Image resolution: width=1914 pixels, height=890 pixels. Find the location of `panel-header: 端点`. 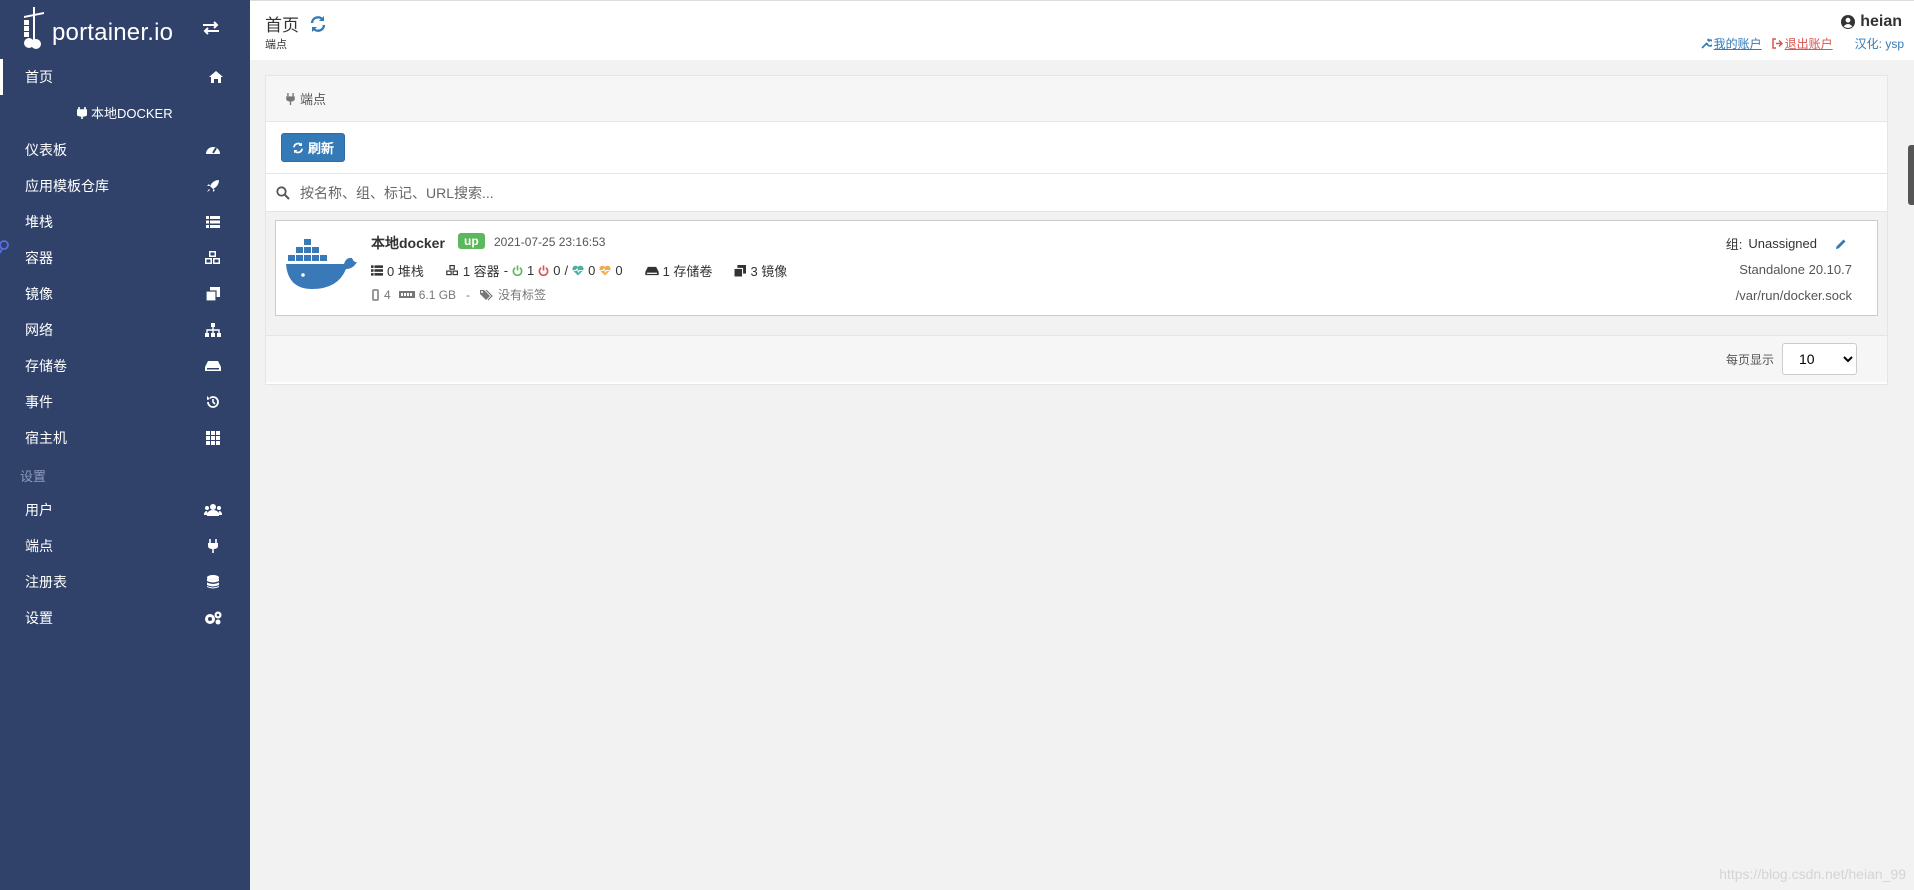

panel-header: 端点 is located at coordinates (1076, 99).